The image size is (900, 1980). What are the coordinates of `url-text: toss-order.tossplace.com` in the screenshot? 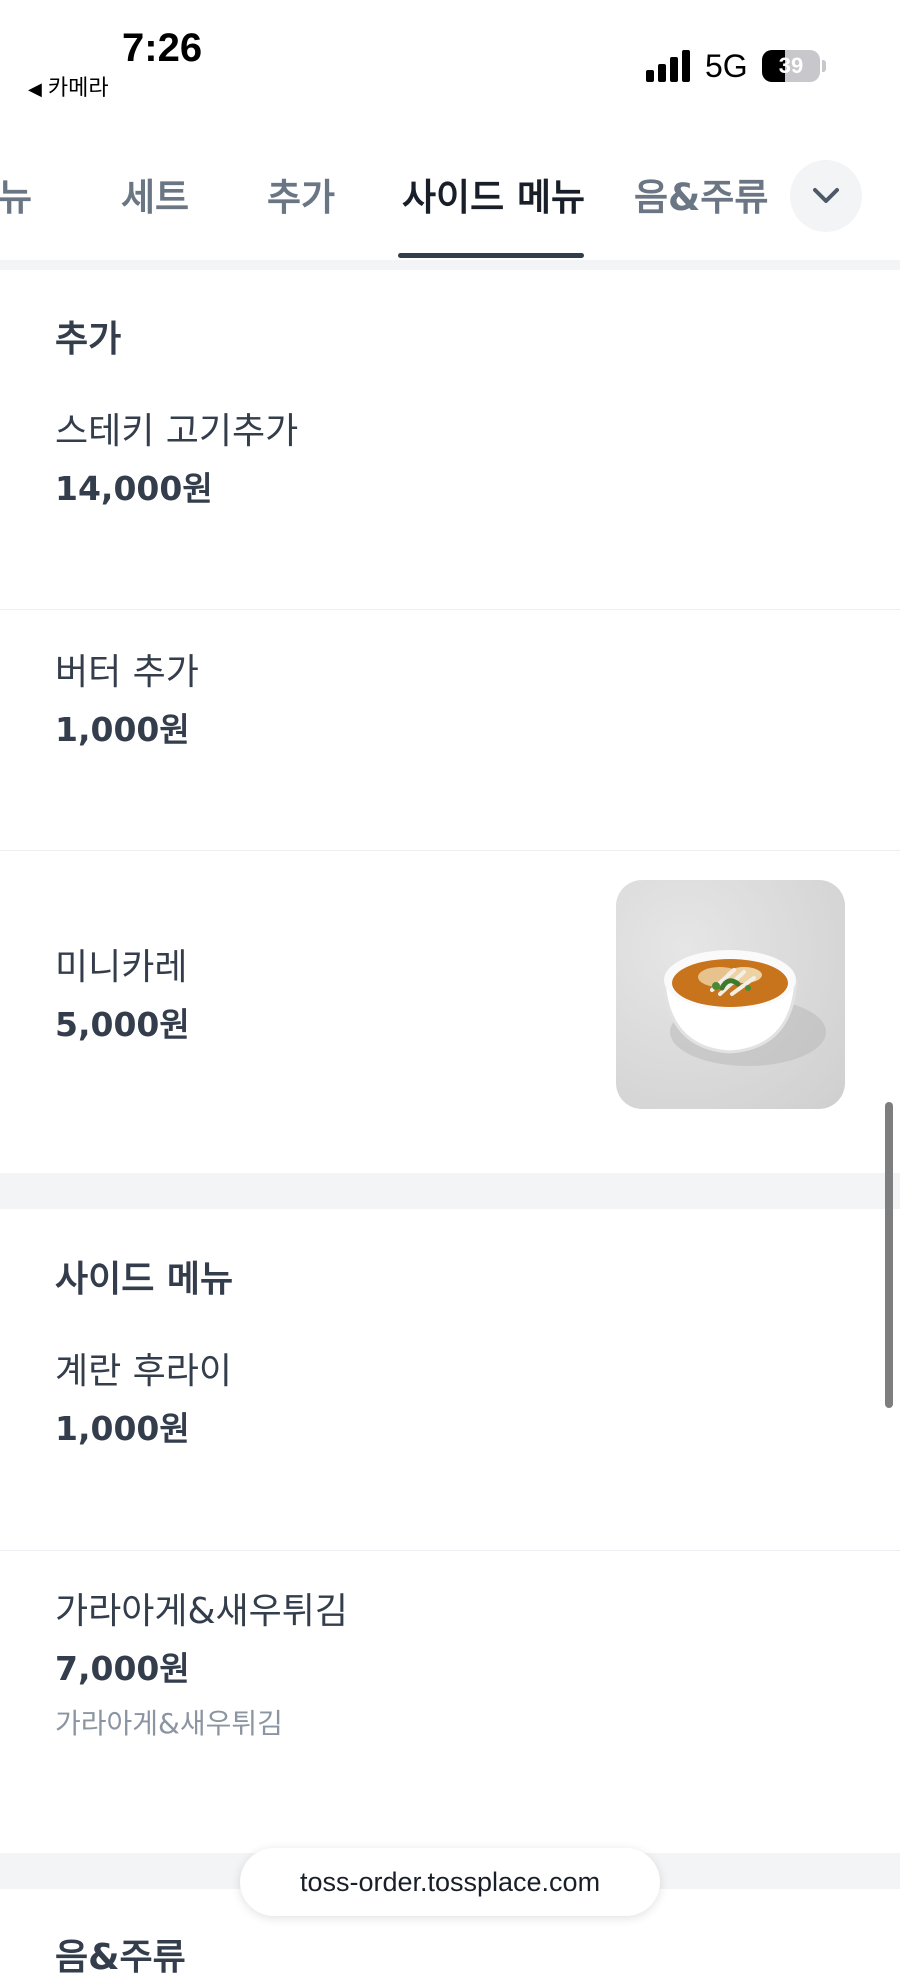 It's located at (450, 1882).